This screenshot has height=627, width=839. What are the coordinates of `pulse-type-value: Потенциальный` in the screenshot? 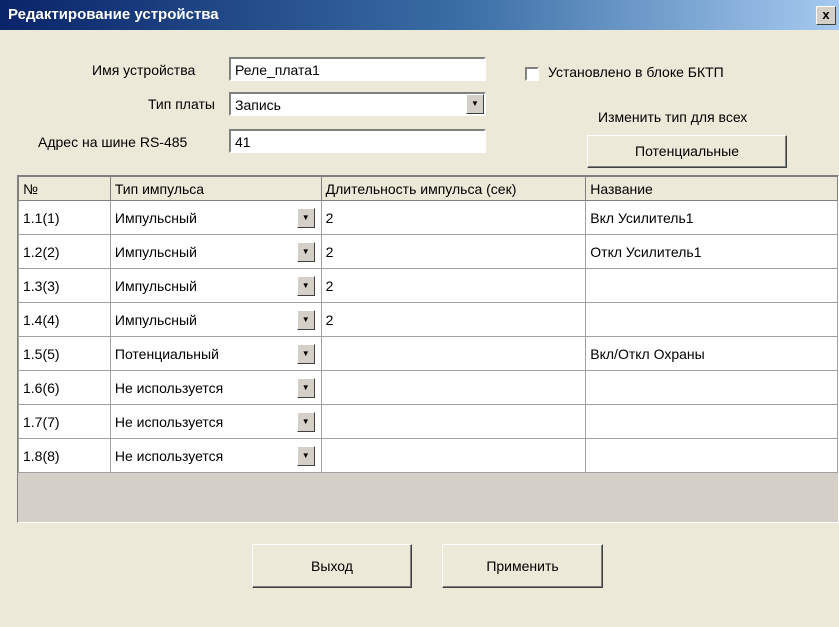 It's located at (166, 353).